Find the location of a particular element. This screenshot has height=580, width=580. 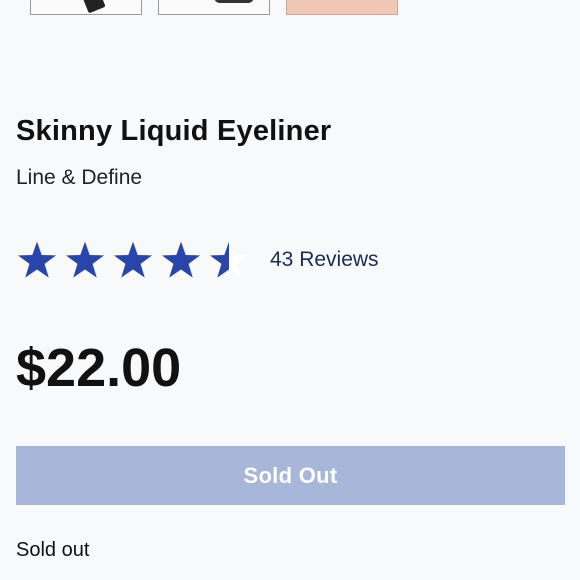

rating-summary: 43 Reviews is located at coordinates (197, 260).